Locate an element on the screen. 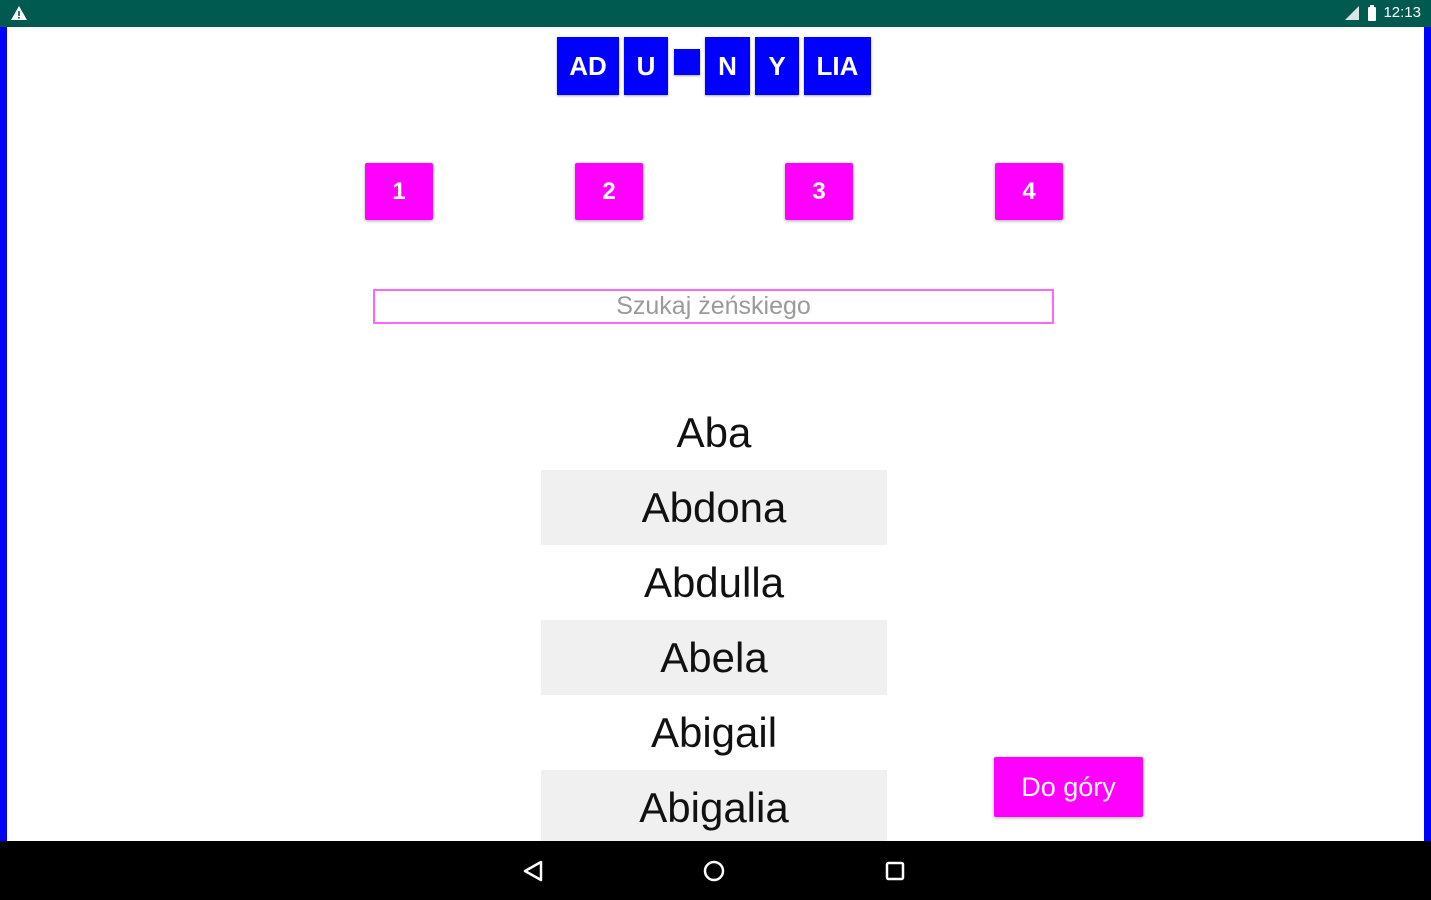 The width and height of the screenshot is (1431, 900). signal-icon is located at coordinates (1352, 12).